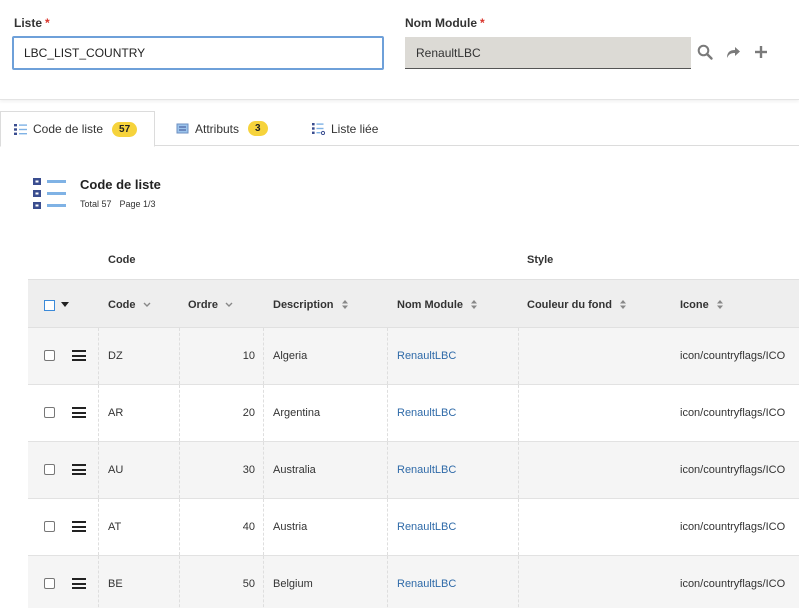  I want to click on cell-description: Algeria, so click(290, 356).